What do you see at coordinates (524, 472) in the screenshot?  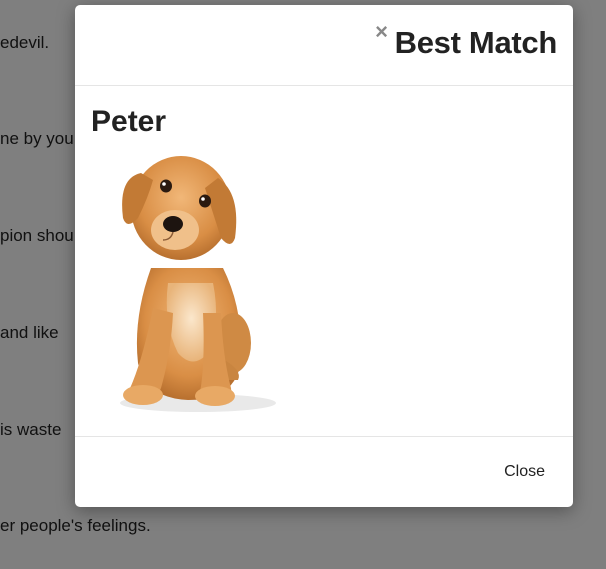 I see `close-button: Close` at bounding box center [524, 472].